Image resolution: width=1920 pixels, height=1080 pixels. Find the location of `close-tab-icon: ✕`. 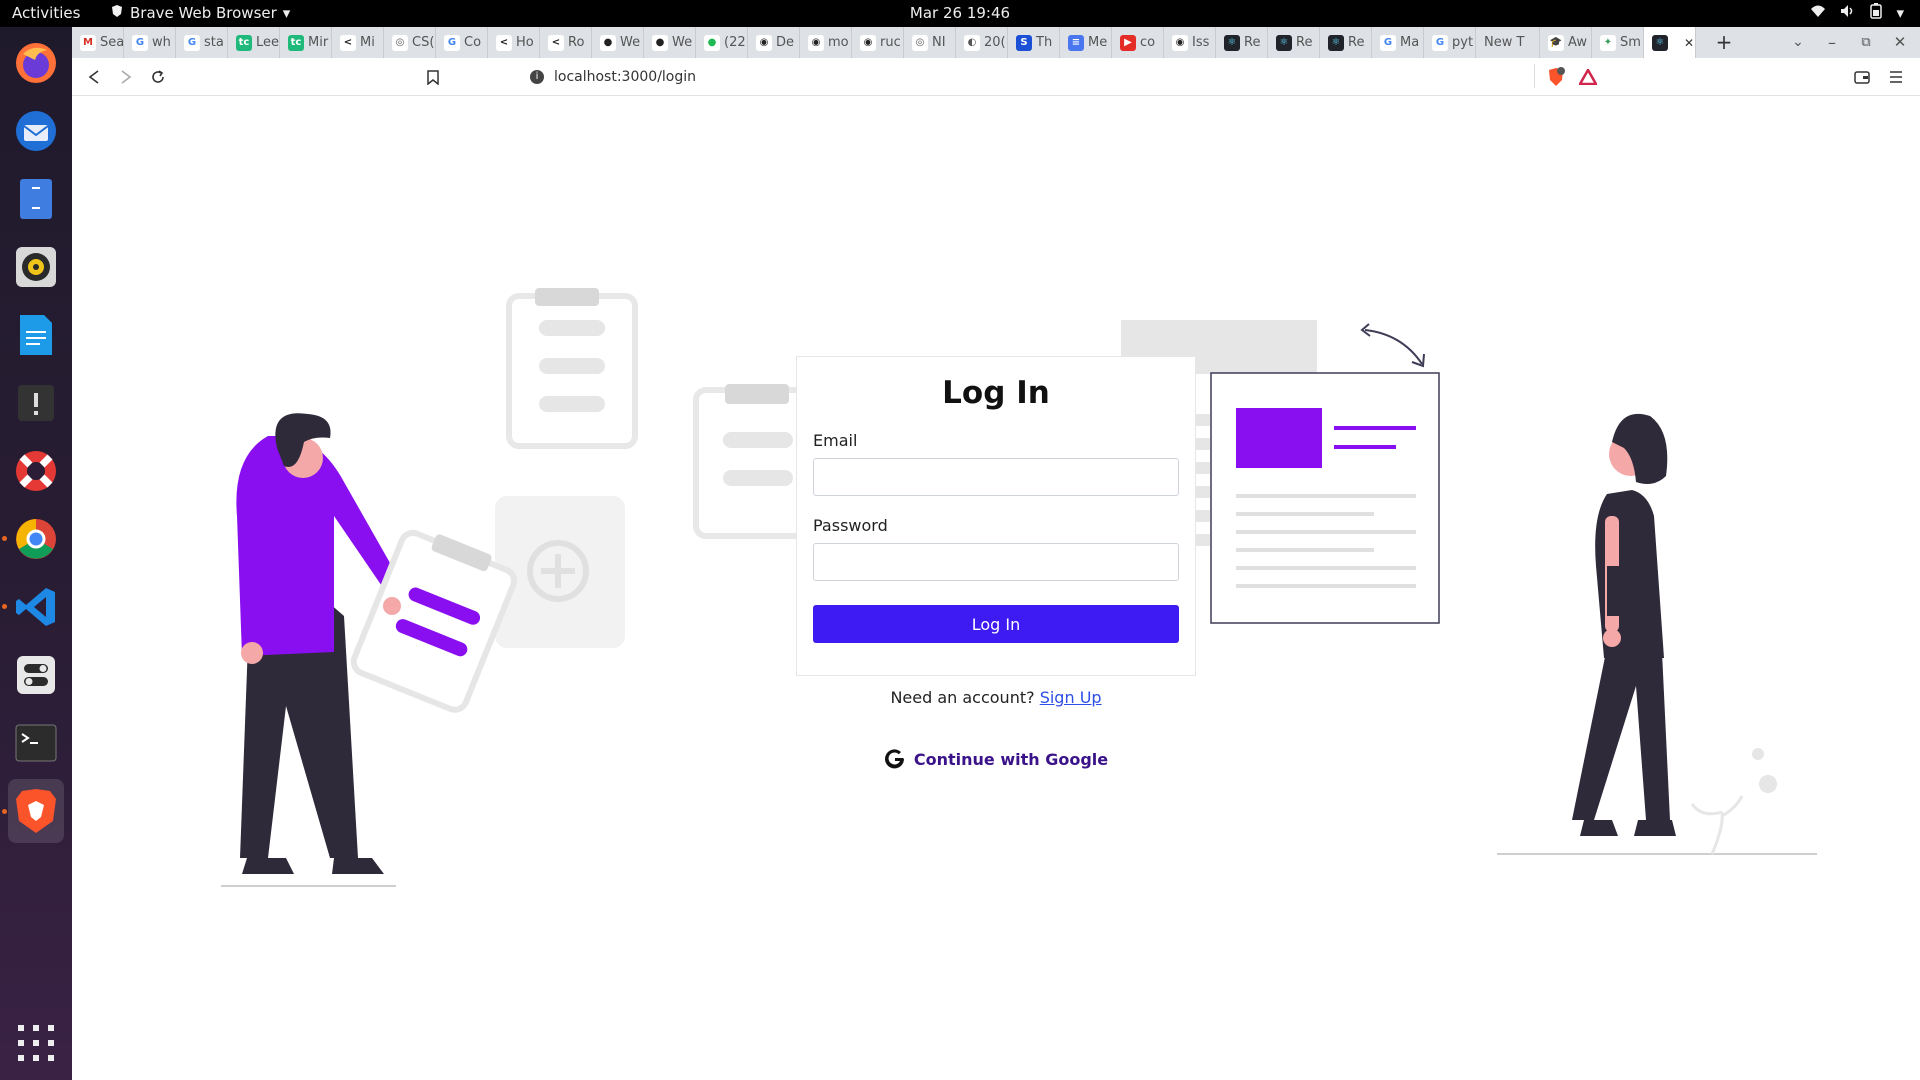

close-tab-icon: ✕ is located at coordinates (1689, 43).